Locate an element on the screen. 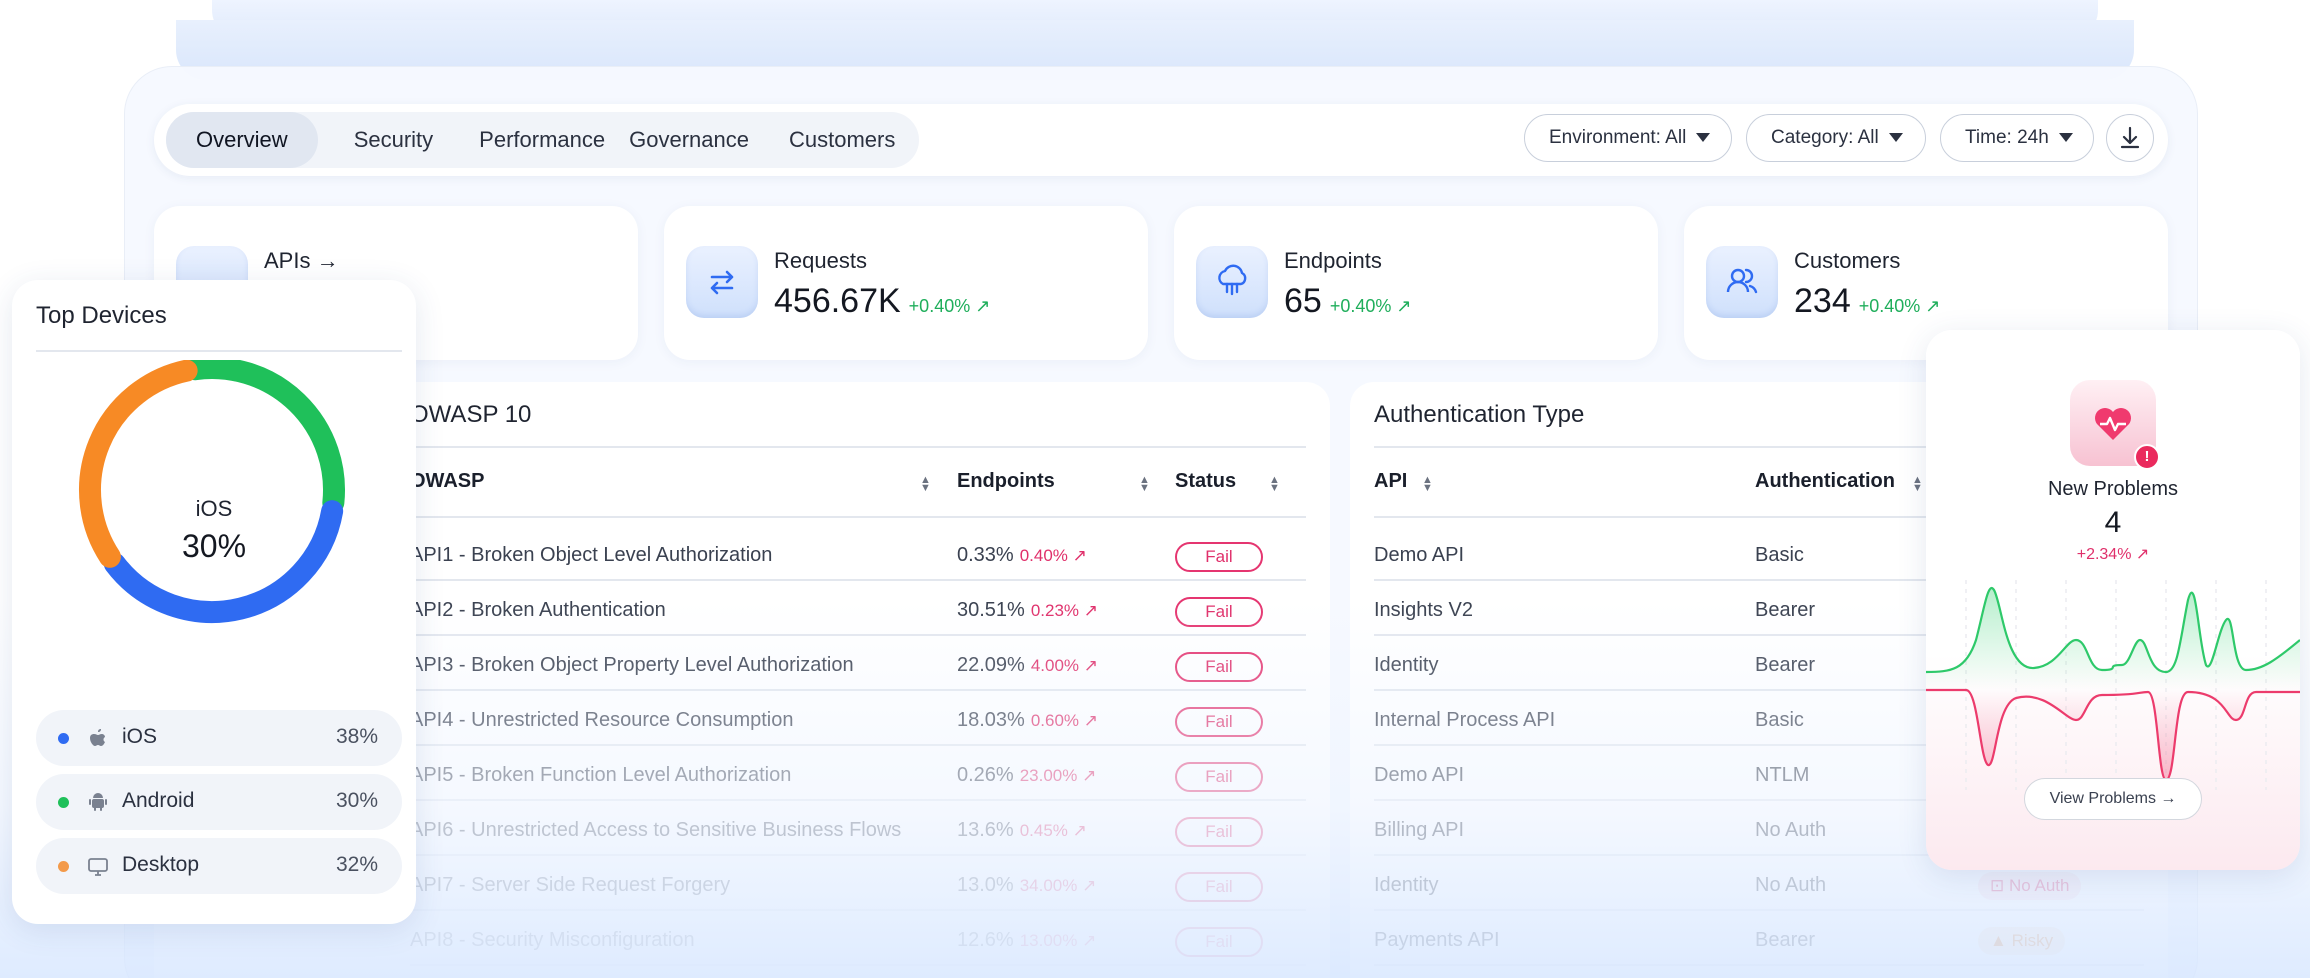 The height and width of the screenshot is (978, 2310). tab-performance: Performance is located at coordinates (545, 140).